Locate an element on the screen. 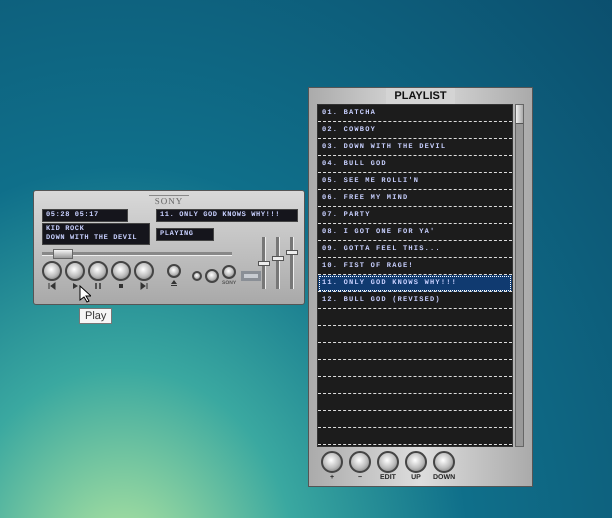 Image resolution: width=612 pixels, height=518 pixels. seek-thumb is located at coordinates (63, 254).